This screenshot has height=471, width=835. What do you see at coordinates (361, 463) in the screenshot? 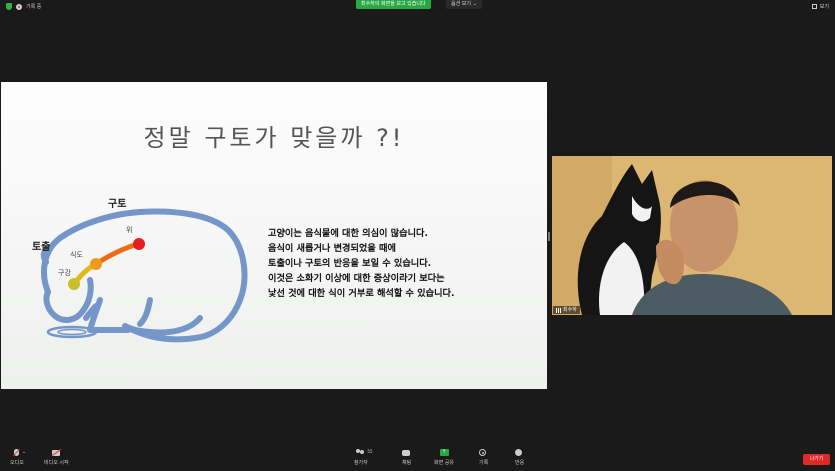
I see `participants-label: 참가자` at bounding box center [361, 463].